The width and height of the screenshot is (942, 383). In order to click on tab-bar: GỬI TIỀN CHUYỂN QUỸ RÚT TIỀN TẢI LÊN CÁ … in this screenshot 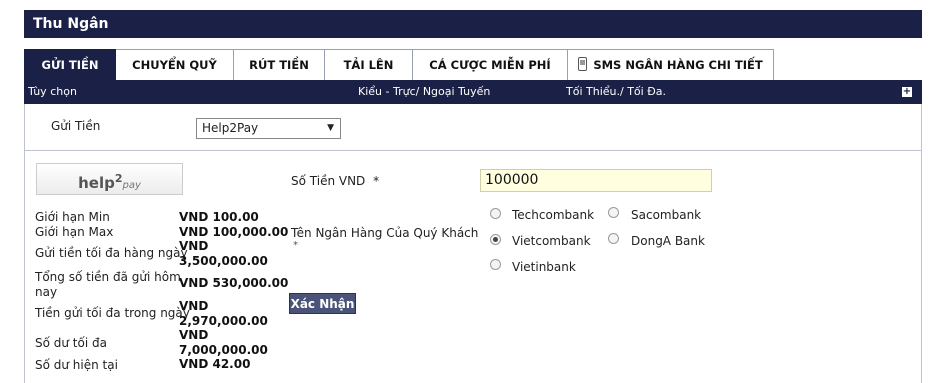, I will do `click(399, 64)`.